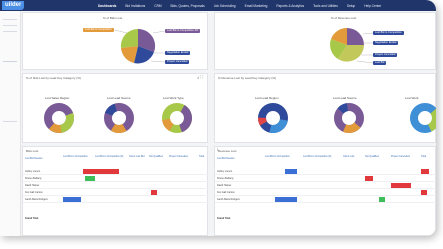 The height and width of the screenshot is (249, 443). Describe the element at coordinates (372, 6) in the screenshot. I see `nav-help-center: Help Center` at that location.